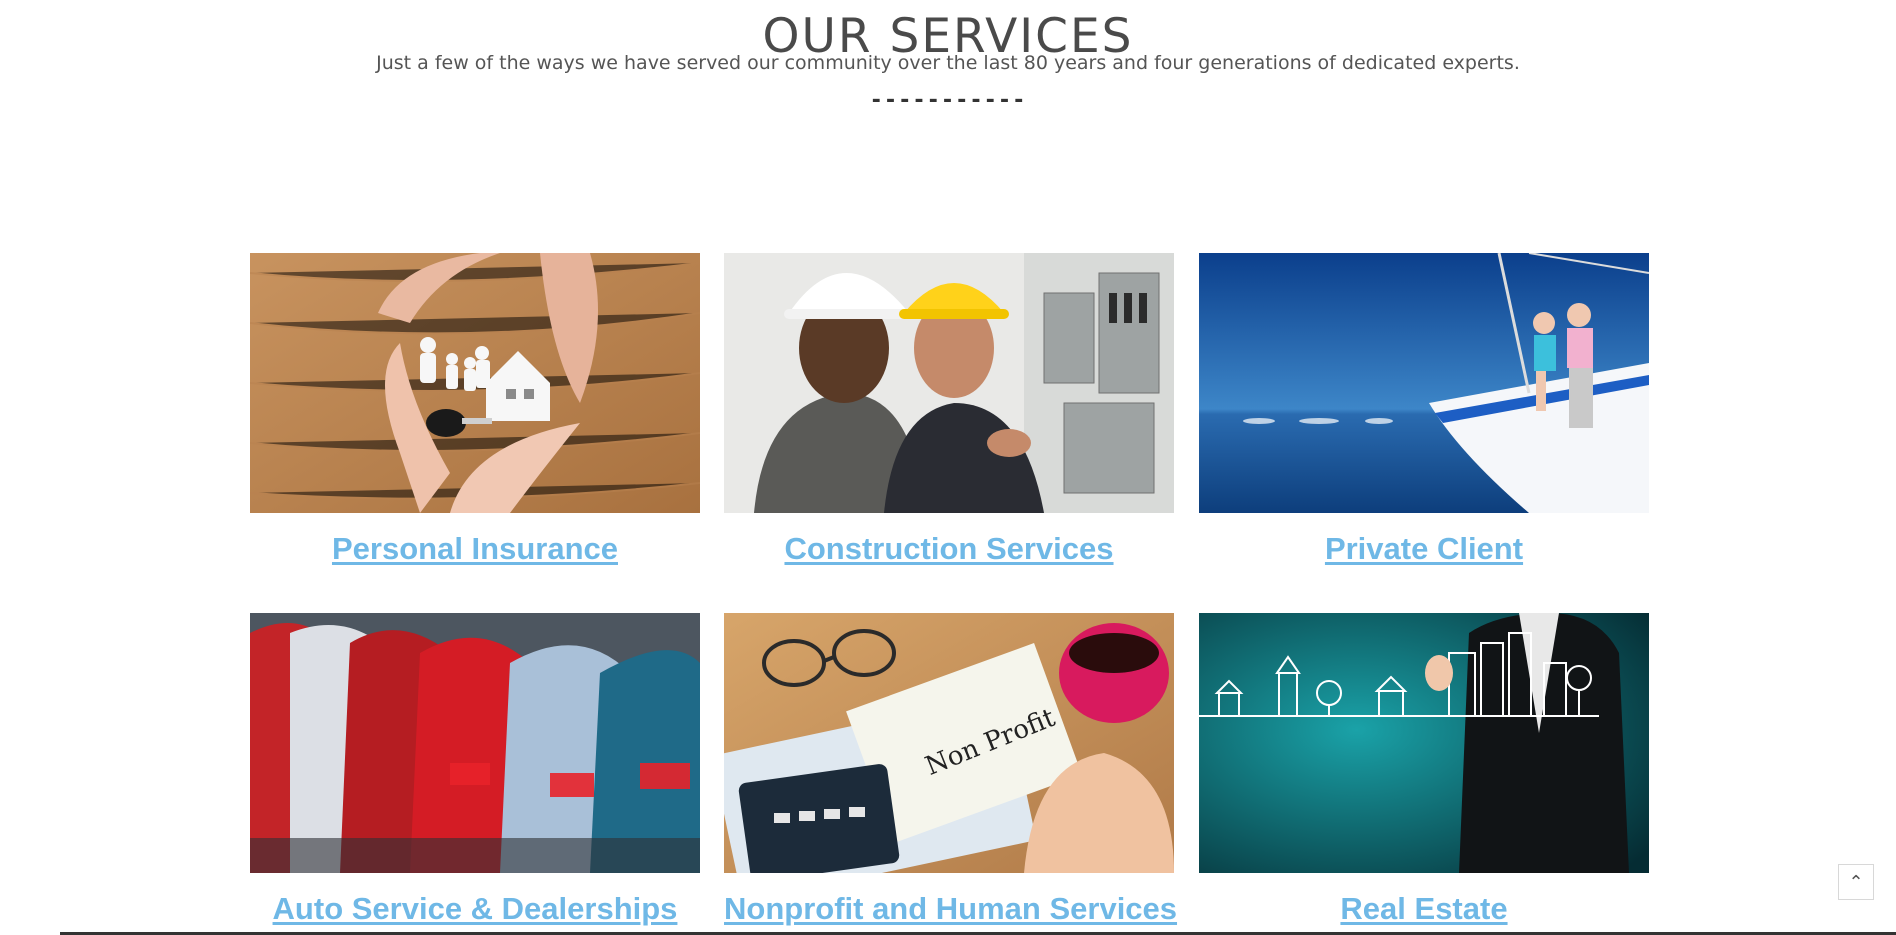 The width and height of the screenshot is (1896, 935). Describe the element at coordinates (475, 909) in the screenshot. I see `auto-service-link: Auto Service & Dealerships` at that location.